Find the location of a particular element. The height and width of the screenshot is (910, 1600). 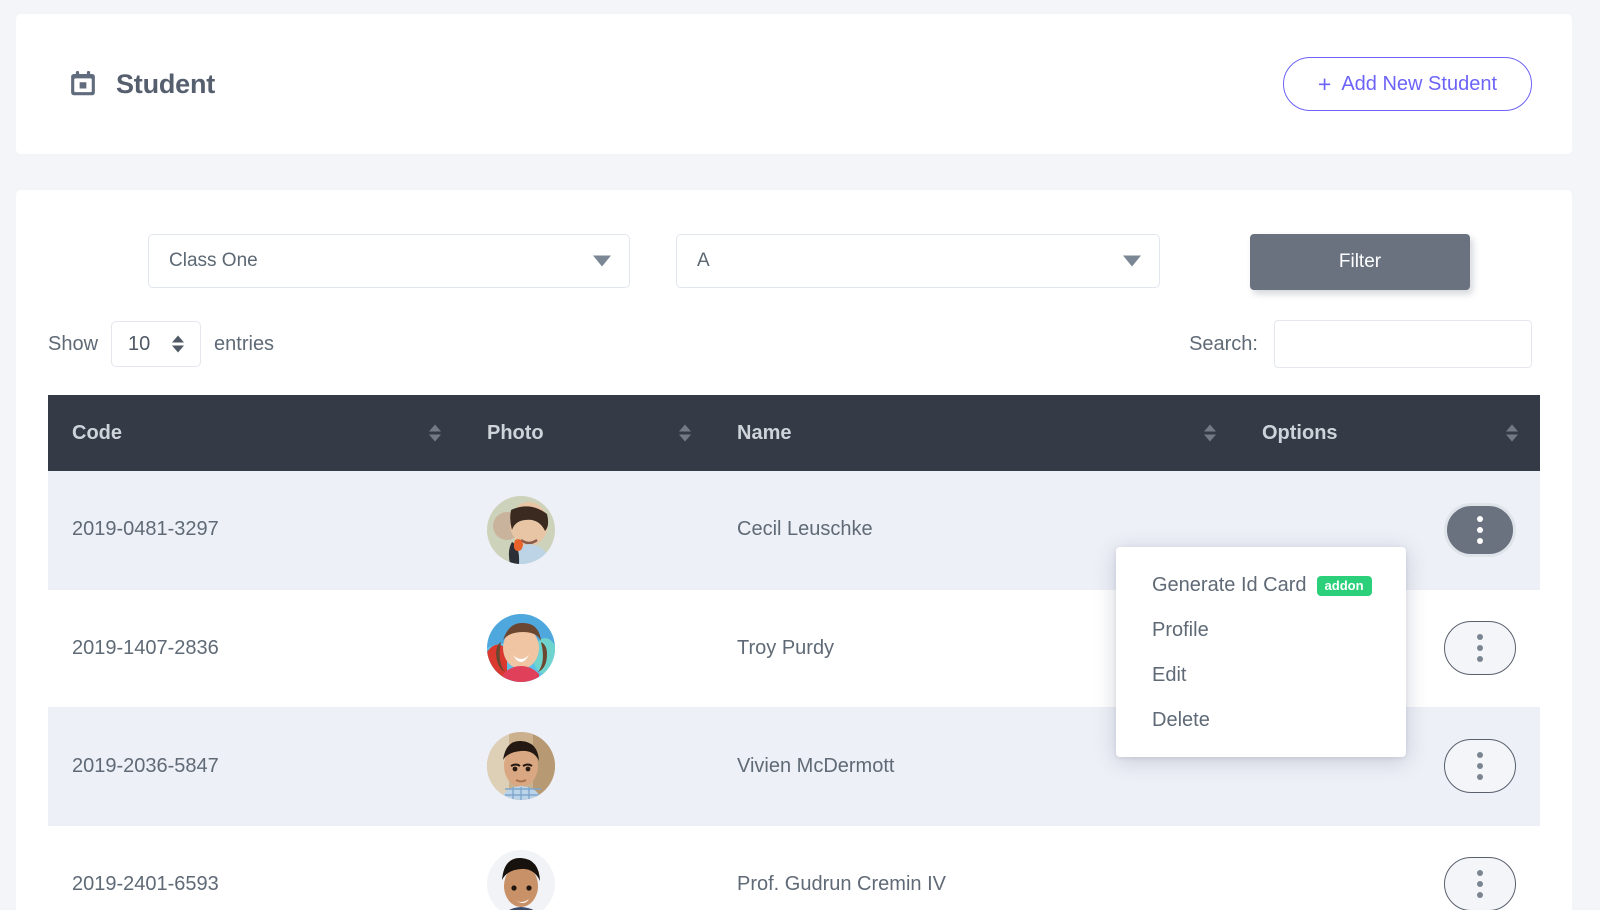

cell-name: Prof. Gudrun Cremin IV is located at coordinates (975, 867).